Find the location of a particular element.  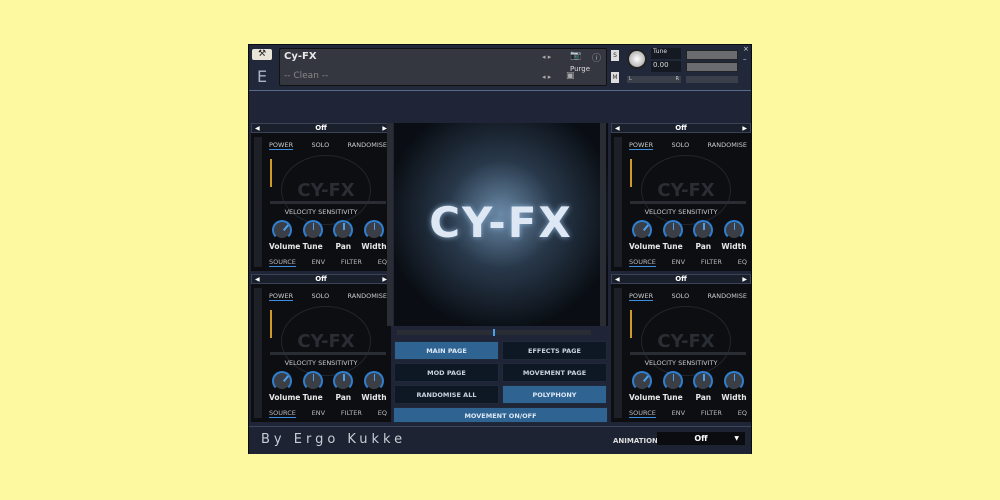

solo-button: S is located at coordinates (615, 55).